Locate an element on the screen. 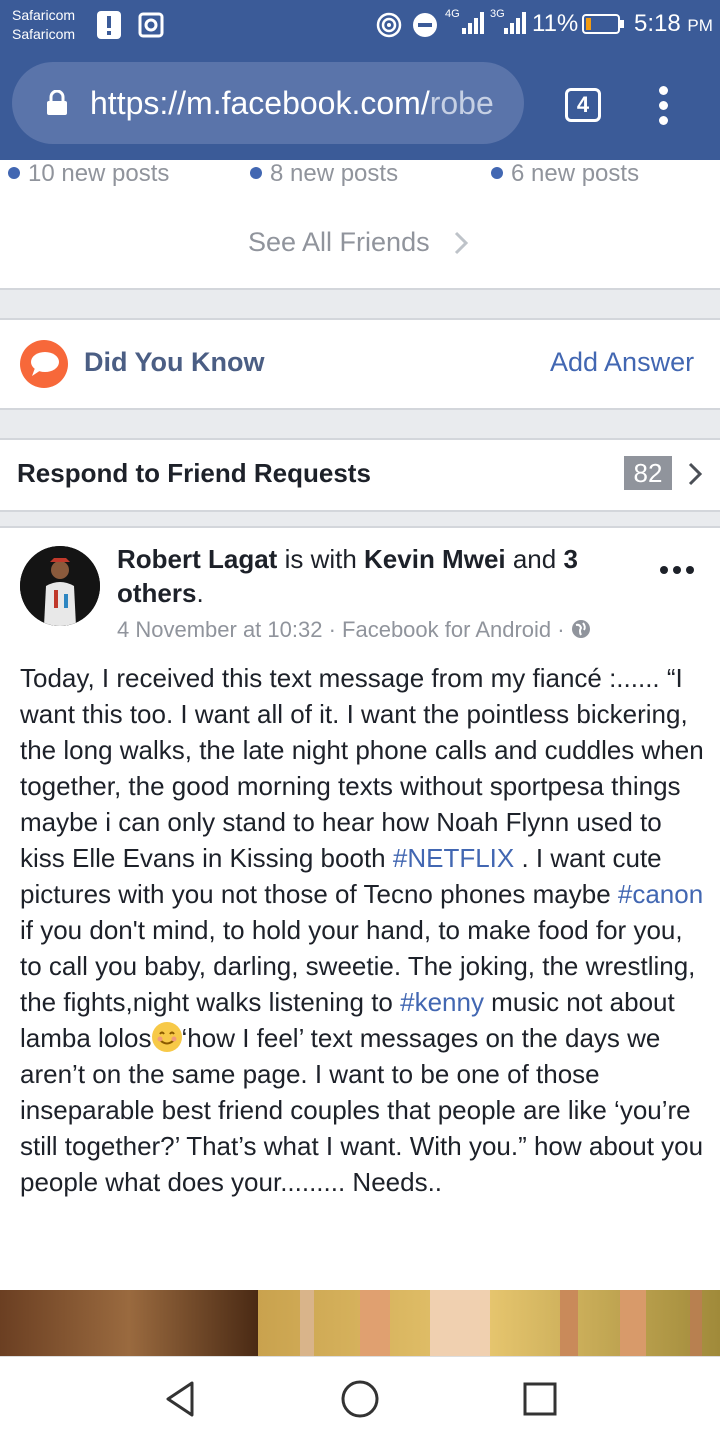  carrier-2: Safaricom is located at coordinates (44, 34).